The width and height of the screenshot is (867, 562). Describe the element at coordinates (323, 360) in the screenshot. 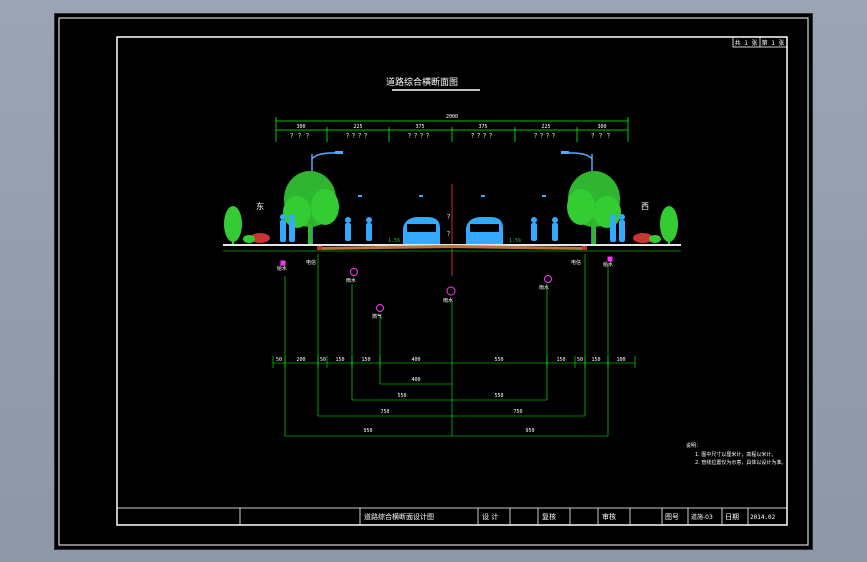

I see `dim-3: 50` at that location.